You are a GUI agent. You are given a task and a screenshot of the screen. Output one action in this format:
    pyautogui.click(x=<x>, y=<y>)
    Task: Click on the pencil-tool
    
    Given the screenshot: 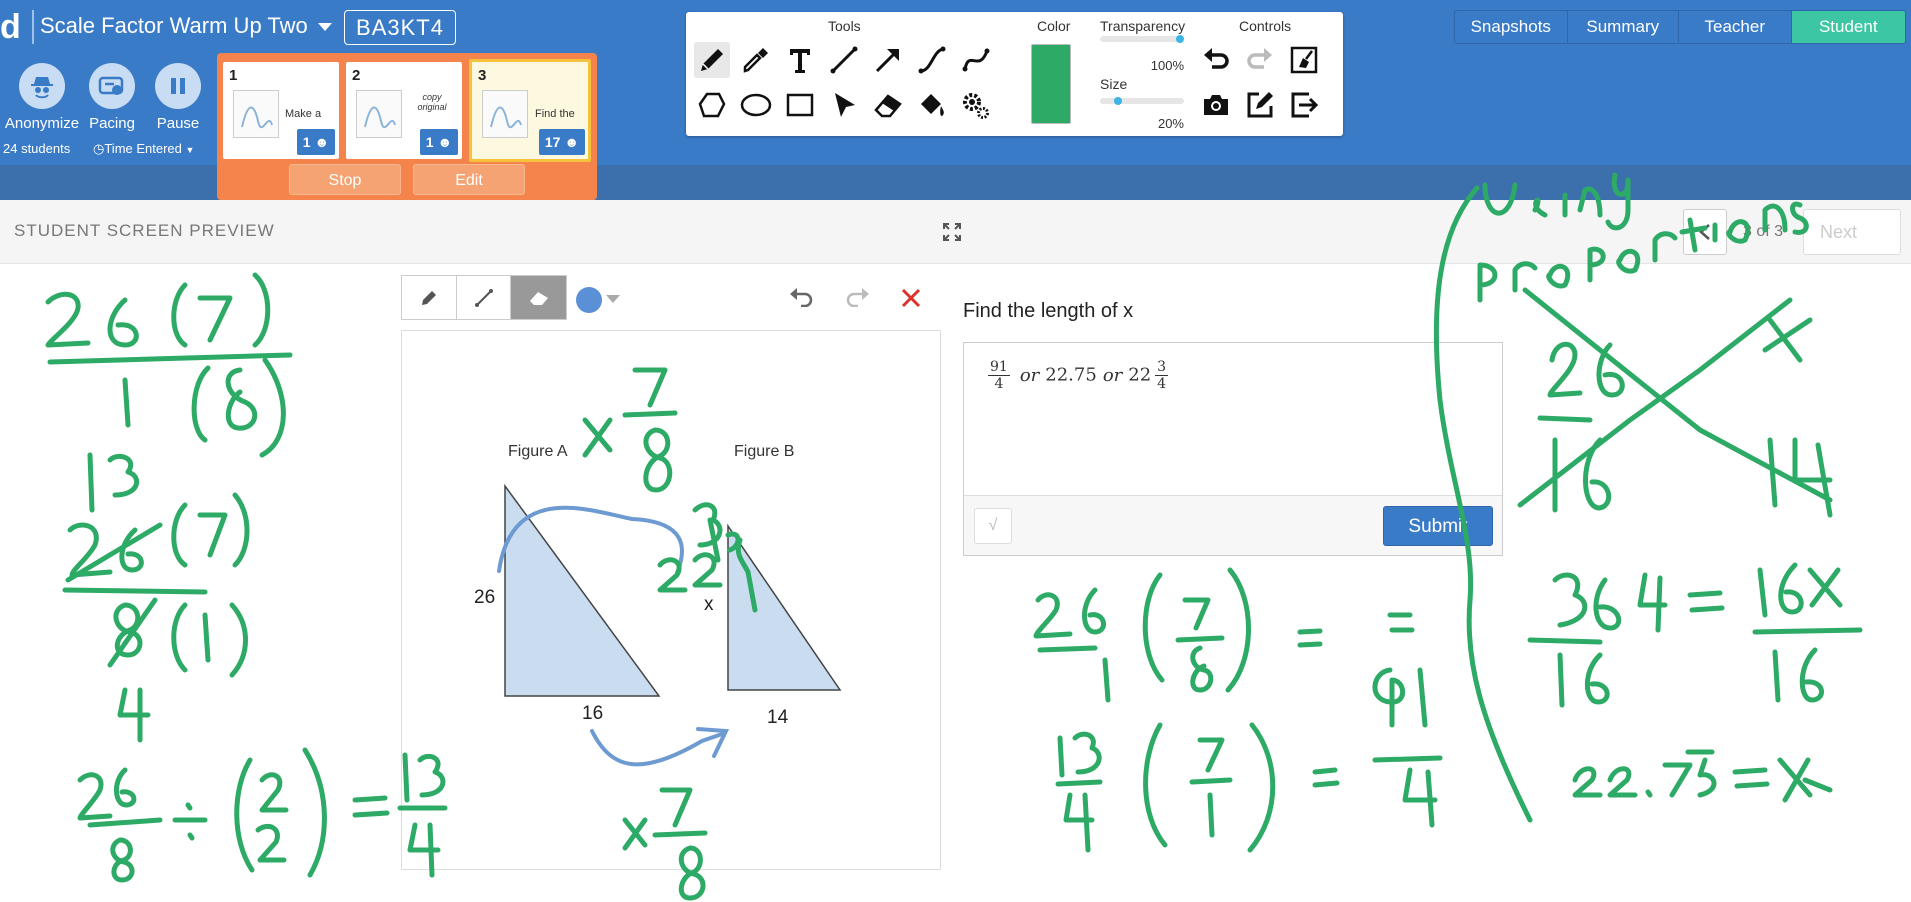 What is the action you would take?
    pyautogui.click(x=712, y=60)
    